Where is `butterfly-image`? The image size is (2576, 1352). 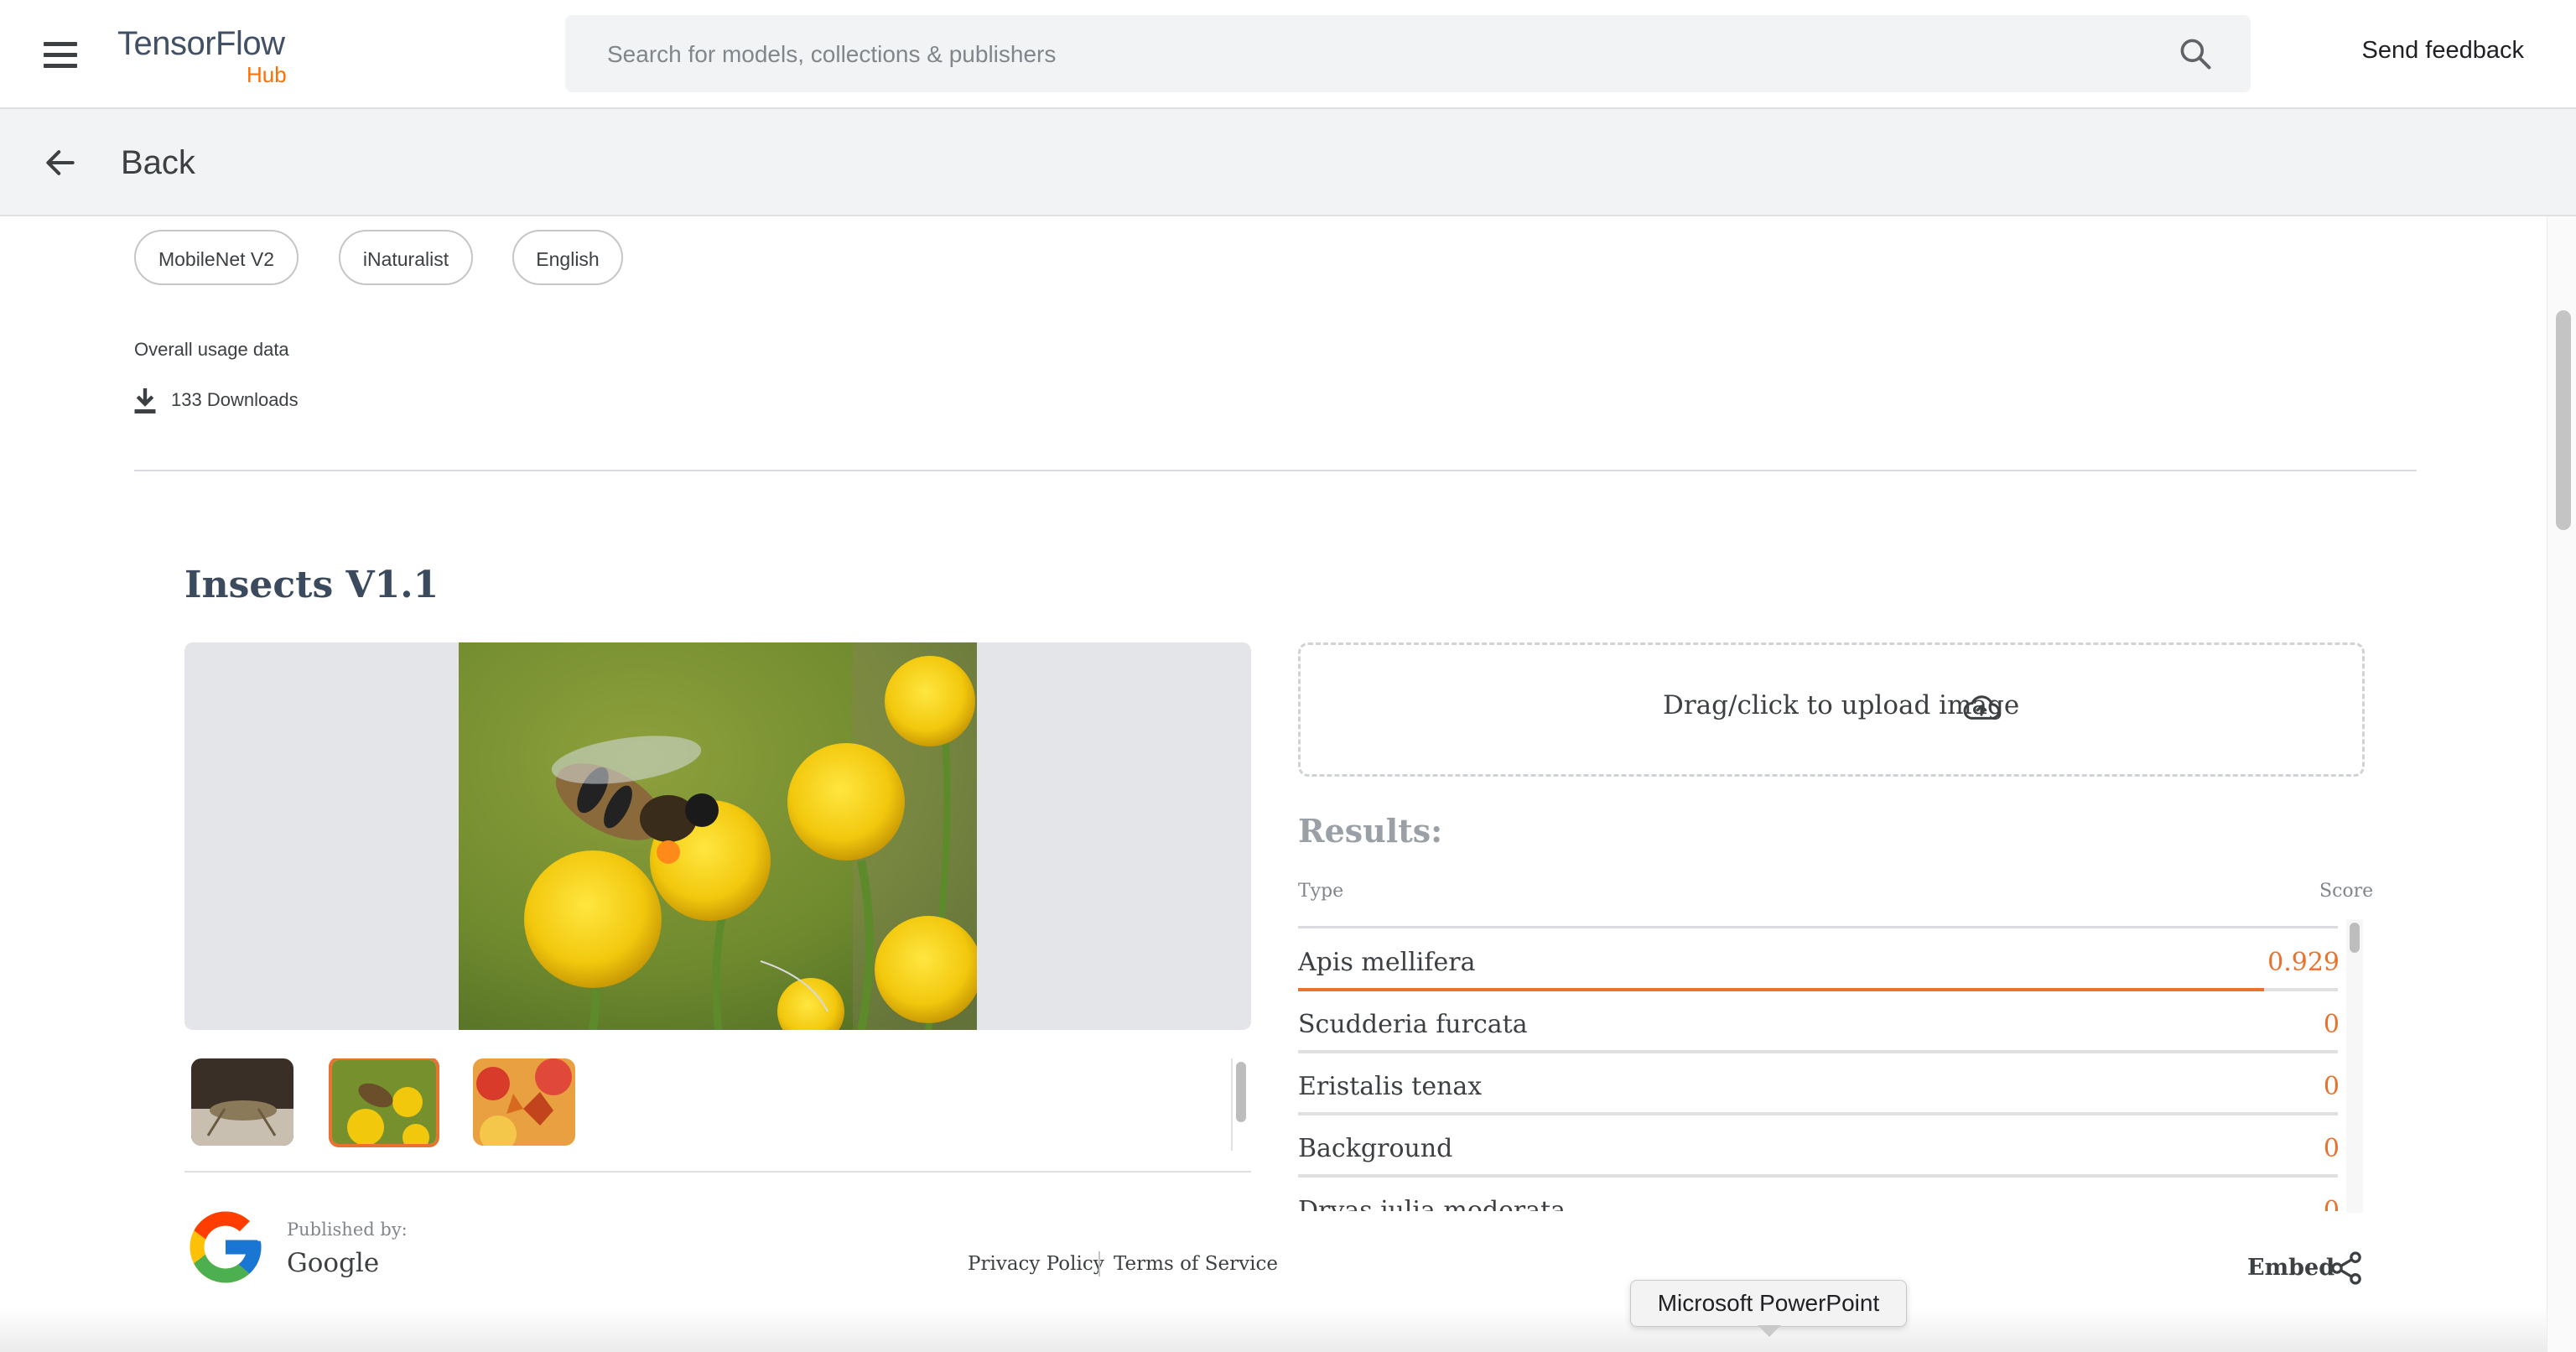 butterfly-image is located at coordinates (524, 1102).